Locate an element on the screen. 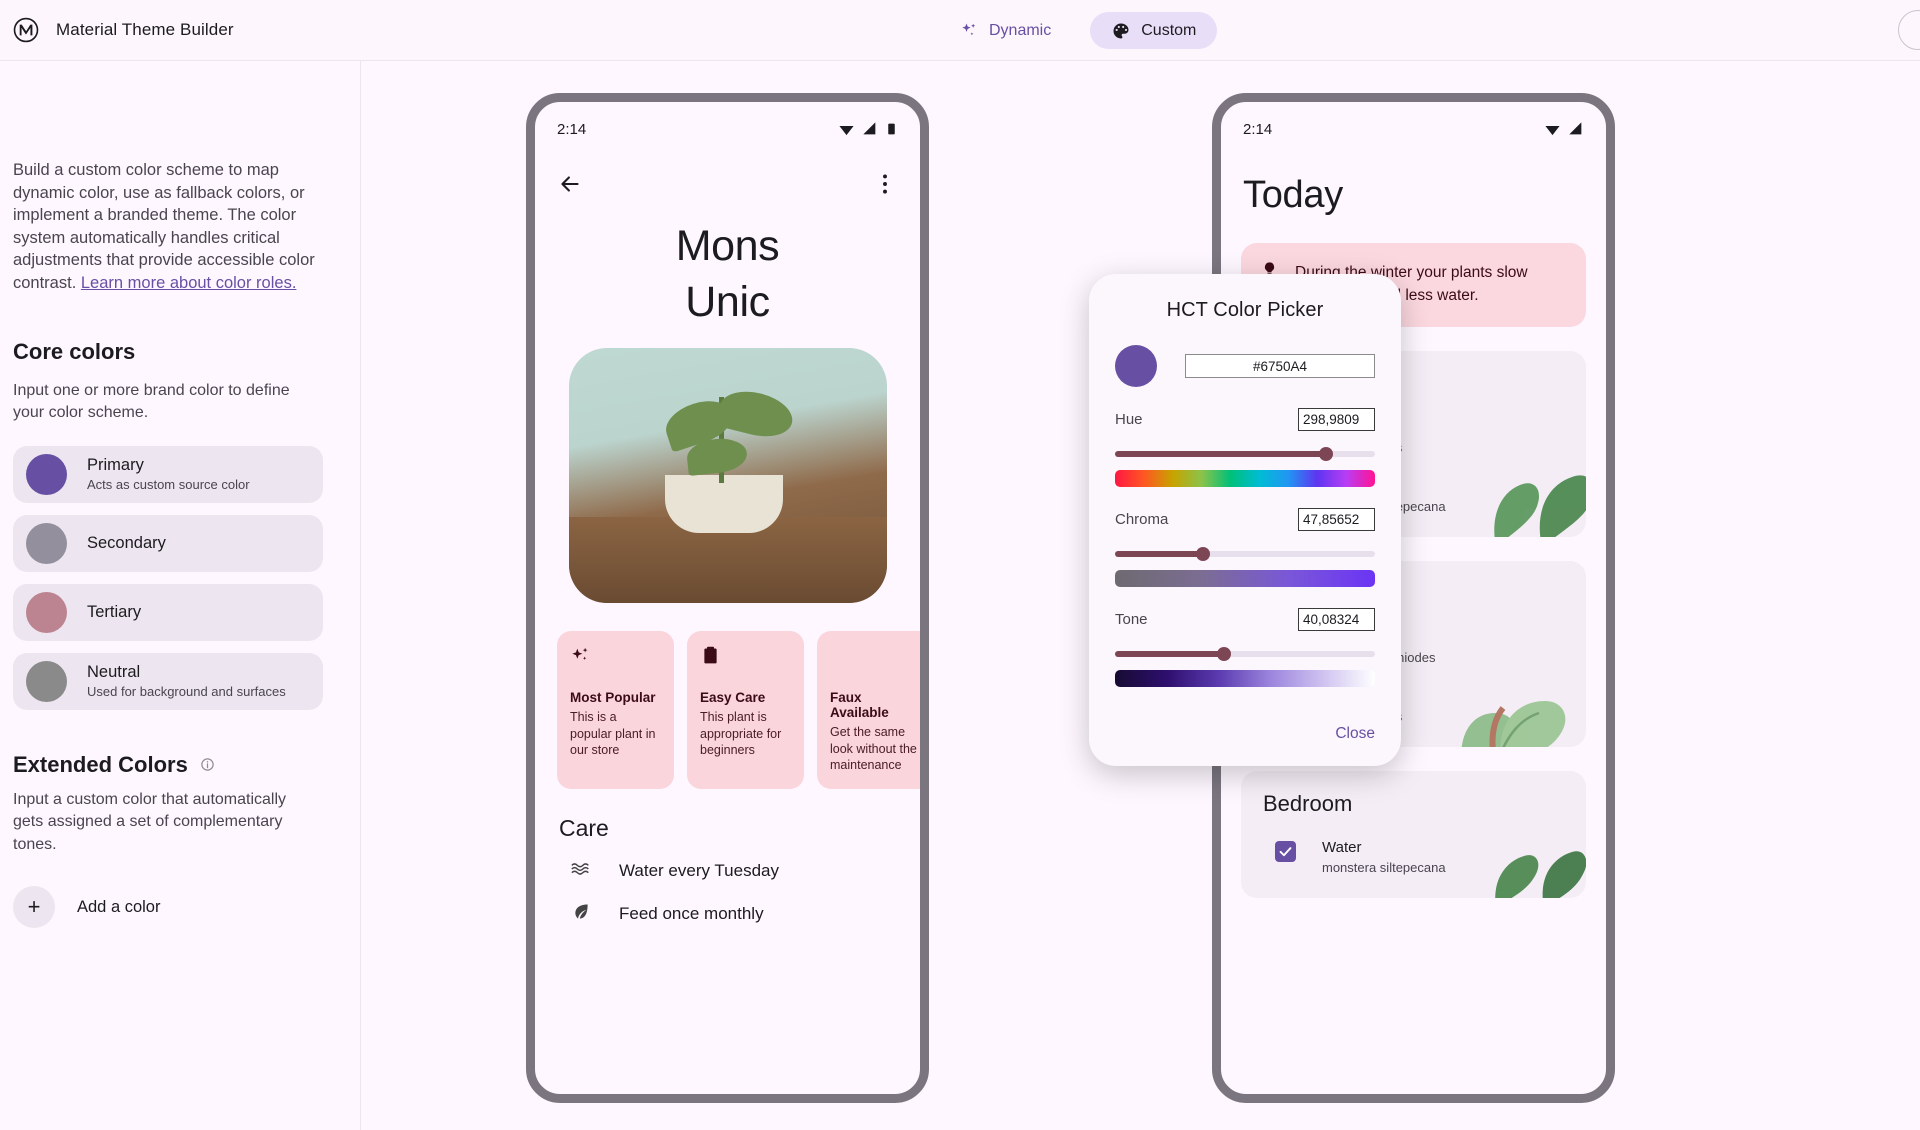 This screenshot has height=1130, width=1920. waves-icon is located at coordinates (581, 871).